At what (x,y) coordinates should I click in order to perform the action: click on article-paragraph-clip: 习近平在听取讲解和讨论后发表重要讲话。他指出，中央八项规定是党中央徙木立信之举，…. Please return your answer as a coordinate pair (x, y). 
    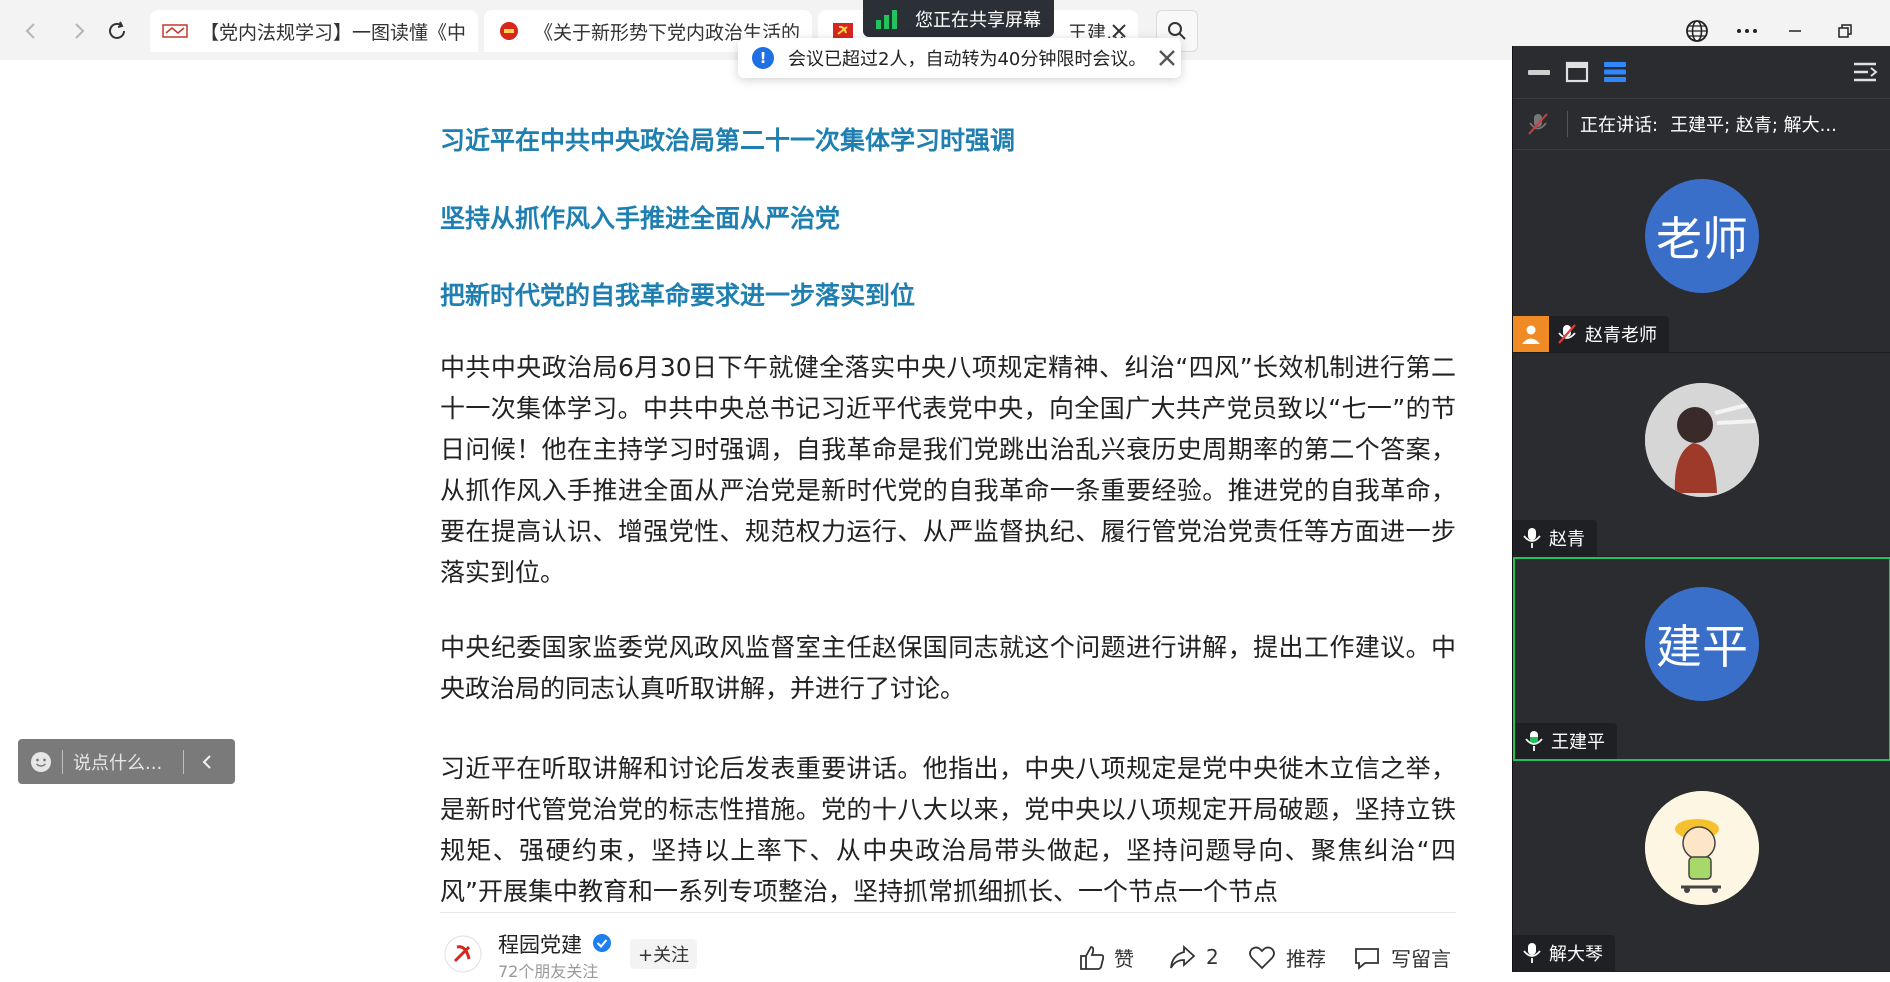
    Looking at the image, I should click on (948, 828).